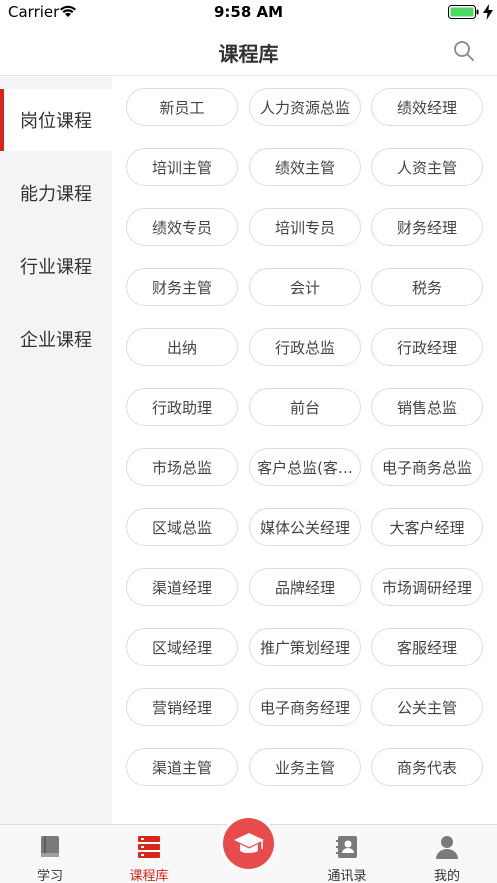  What do you see at coordinates (305, 707) in the screenshot?
I see `course-chip: 电子商务经理` at bounding box center [305, 707].